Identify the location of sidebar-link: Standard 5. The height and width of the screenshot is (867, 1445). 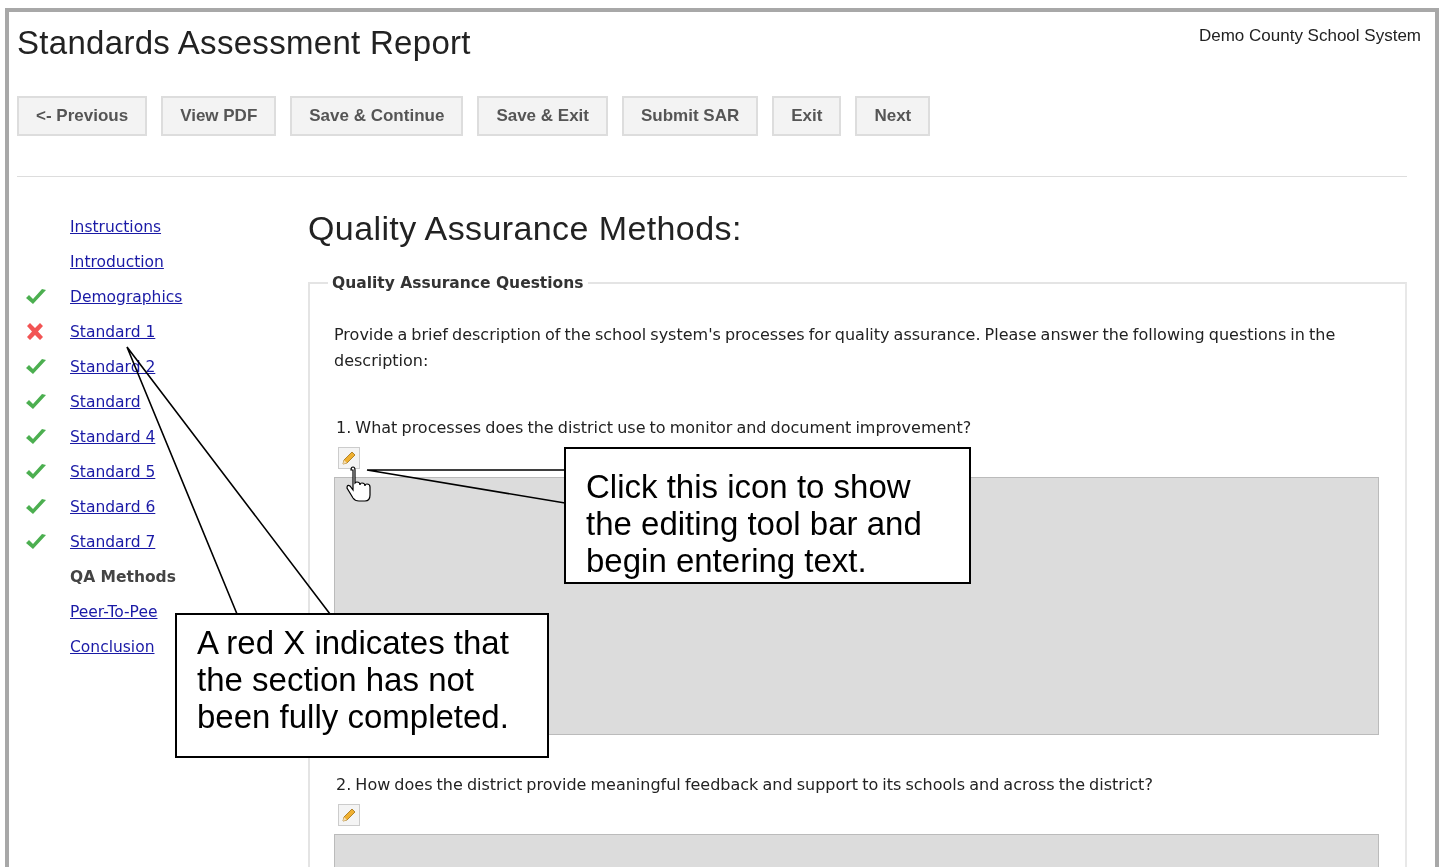
(113, 471).